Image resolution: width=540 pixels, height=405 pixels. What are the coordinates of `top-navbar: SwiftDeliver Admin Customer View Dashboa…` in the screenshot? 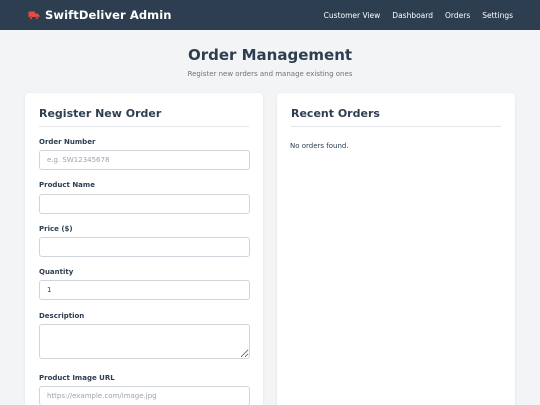 It's located at (270, 15).